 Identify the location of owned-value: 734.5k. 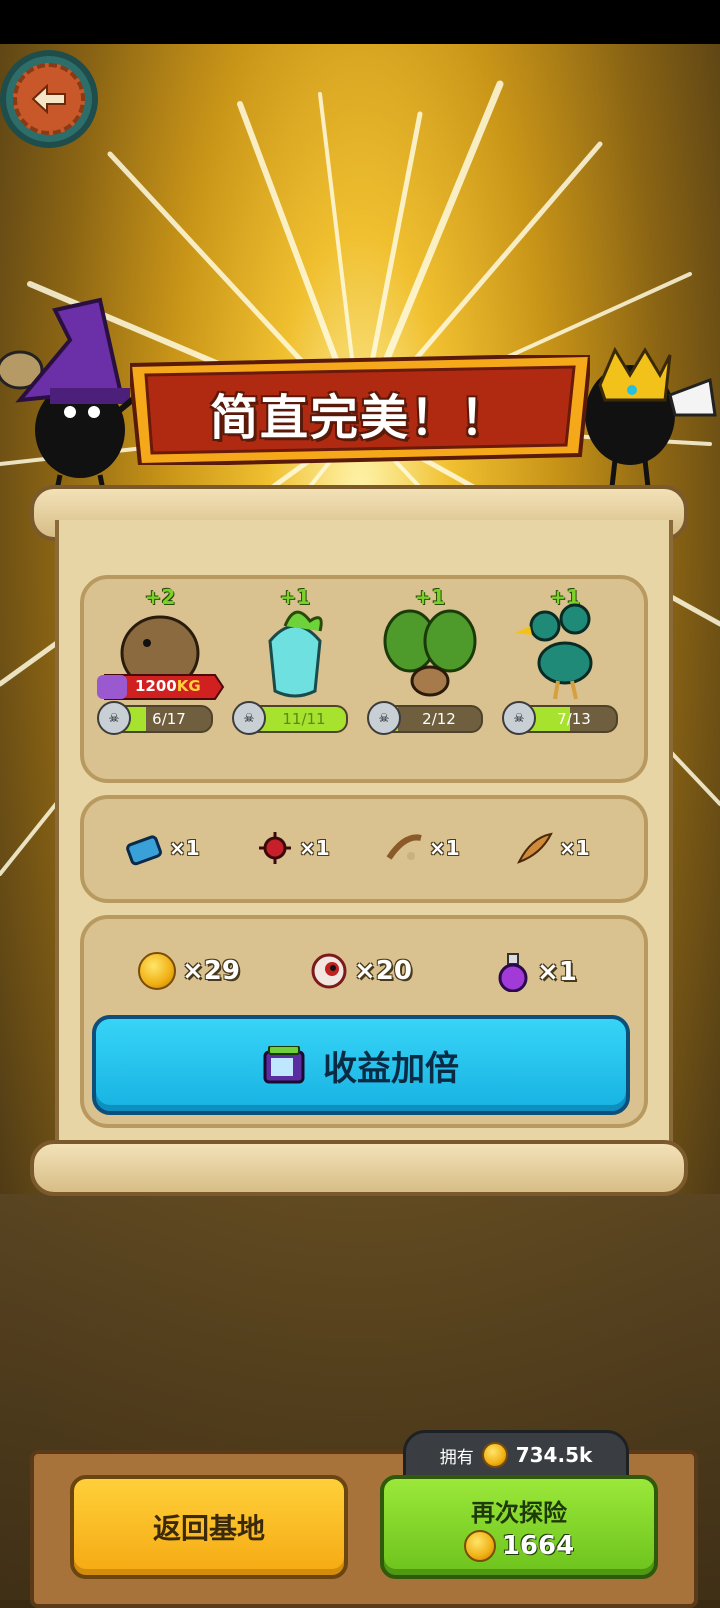
(554, 1455).